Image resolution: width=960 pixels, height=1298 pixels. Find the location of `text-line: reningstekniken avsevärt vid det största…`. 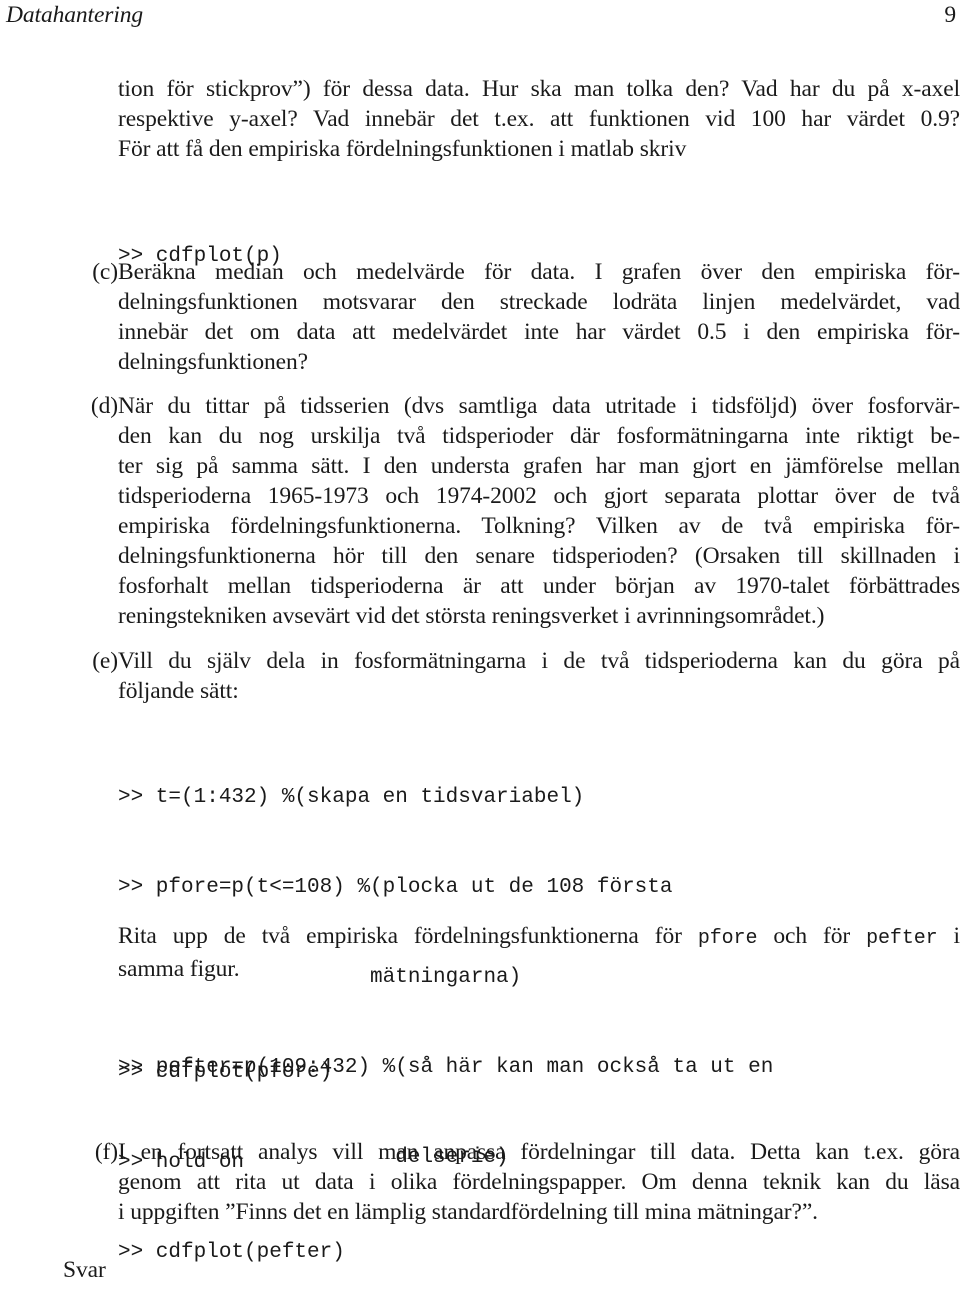

text-line: reningstekniken avsevärt vid det största… is located at coordinates (471, 616).